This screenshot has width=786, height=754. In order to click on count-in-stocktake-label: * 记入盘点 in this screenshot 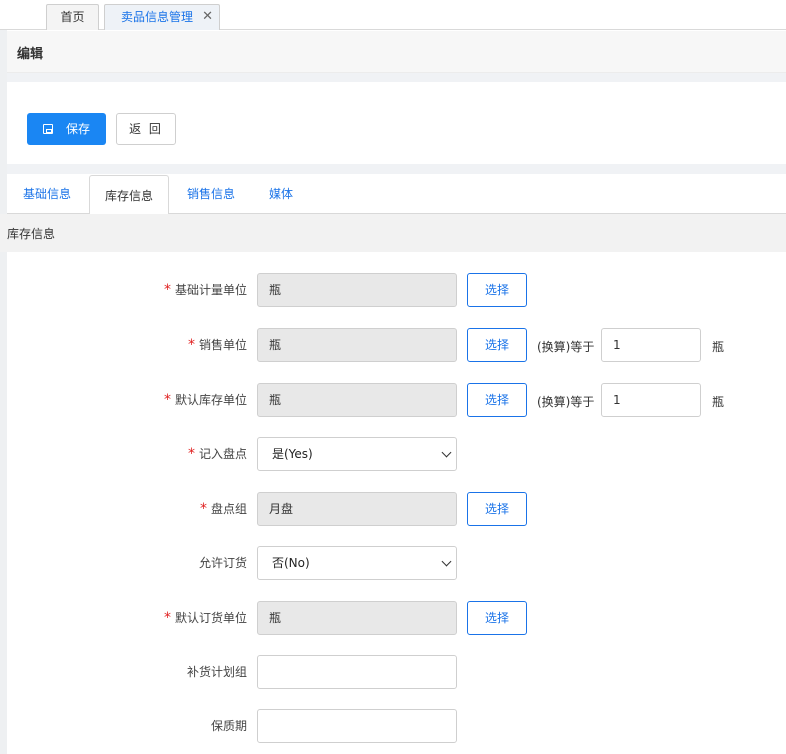, I will do `click(217, 454)`.